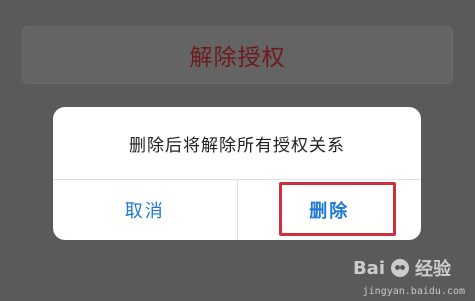  What do you see at coordinates (433, 269) in the screenshot?
I see `watermark-brand-right: 经验` at bounding box center [433, 269].